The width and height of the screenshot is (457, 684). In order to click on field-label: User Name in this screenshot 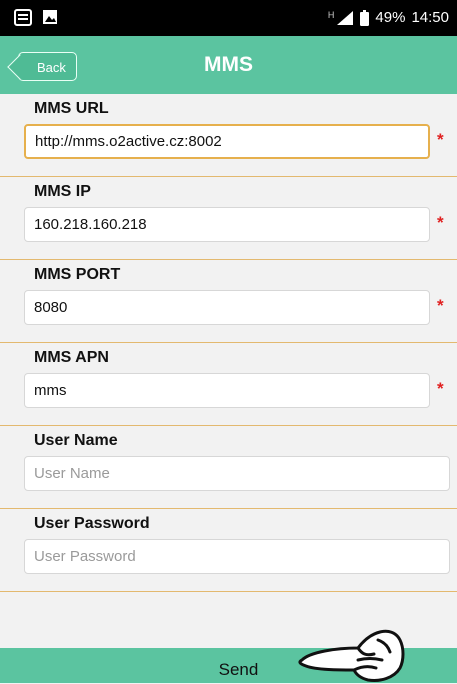, I will do `click(76, 440)`.